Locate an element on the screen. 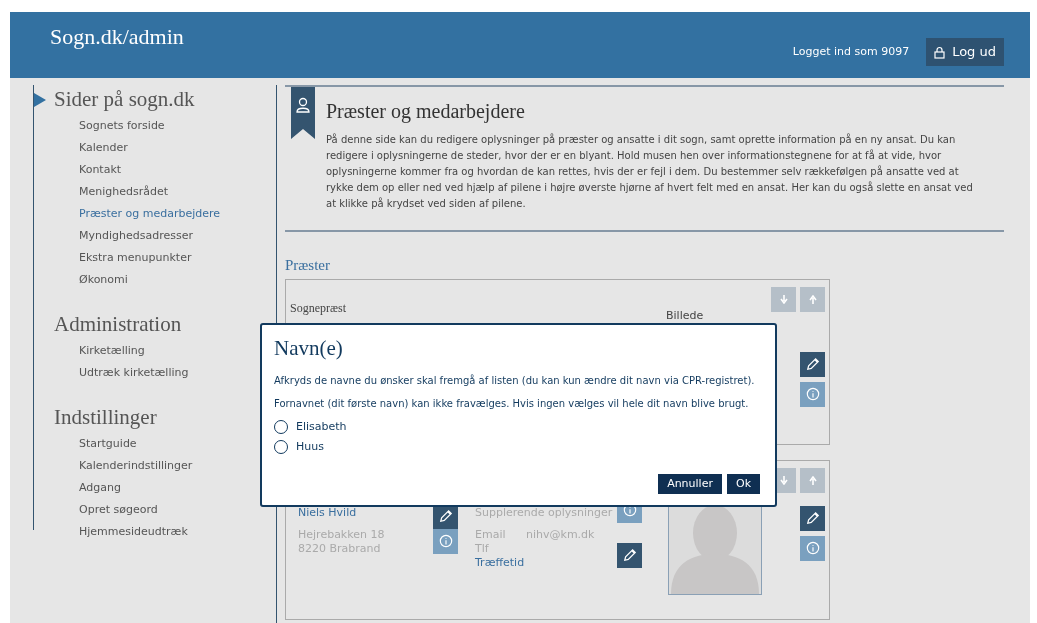 The width and height of the screenshot is (1037, 623). address-line: Hejrebakken 18 is located at coordinates (342, 534).